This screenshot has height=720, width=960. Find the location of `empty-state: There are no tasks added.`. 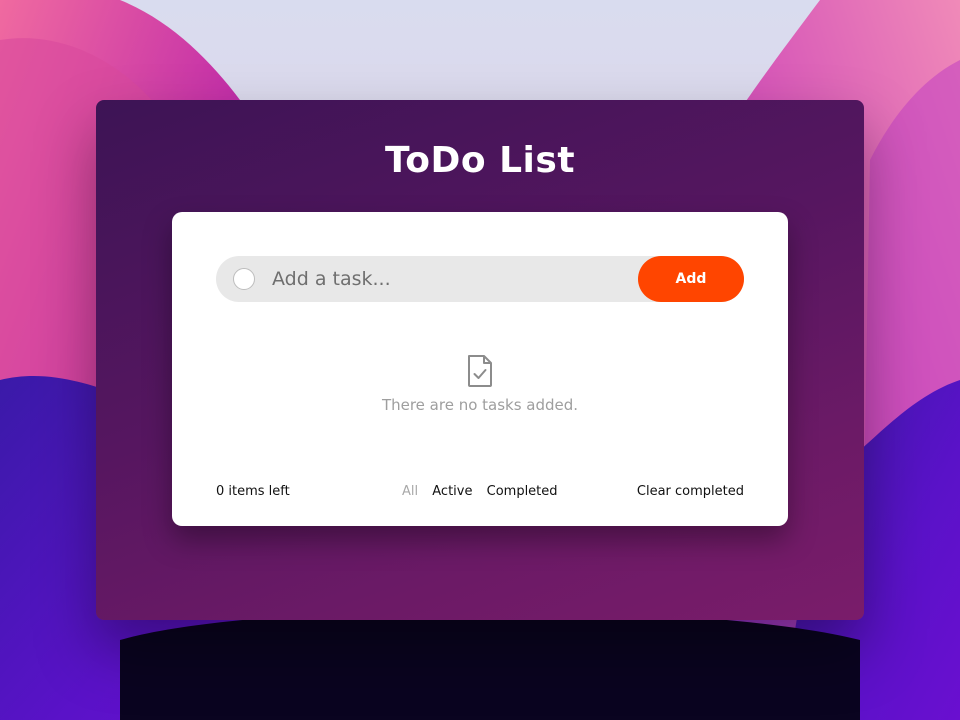

empty-state: There are no tasks added. is located at coordinates (480, 384).